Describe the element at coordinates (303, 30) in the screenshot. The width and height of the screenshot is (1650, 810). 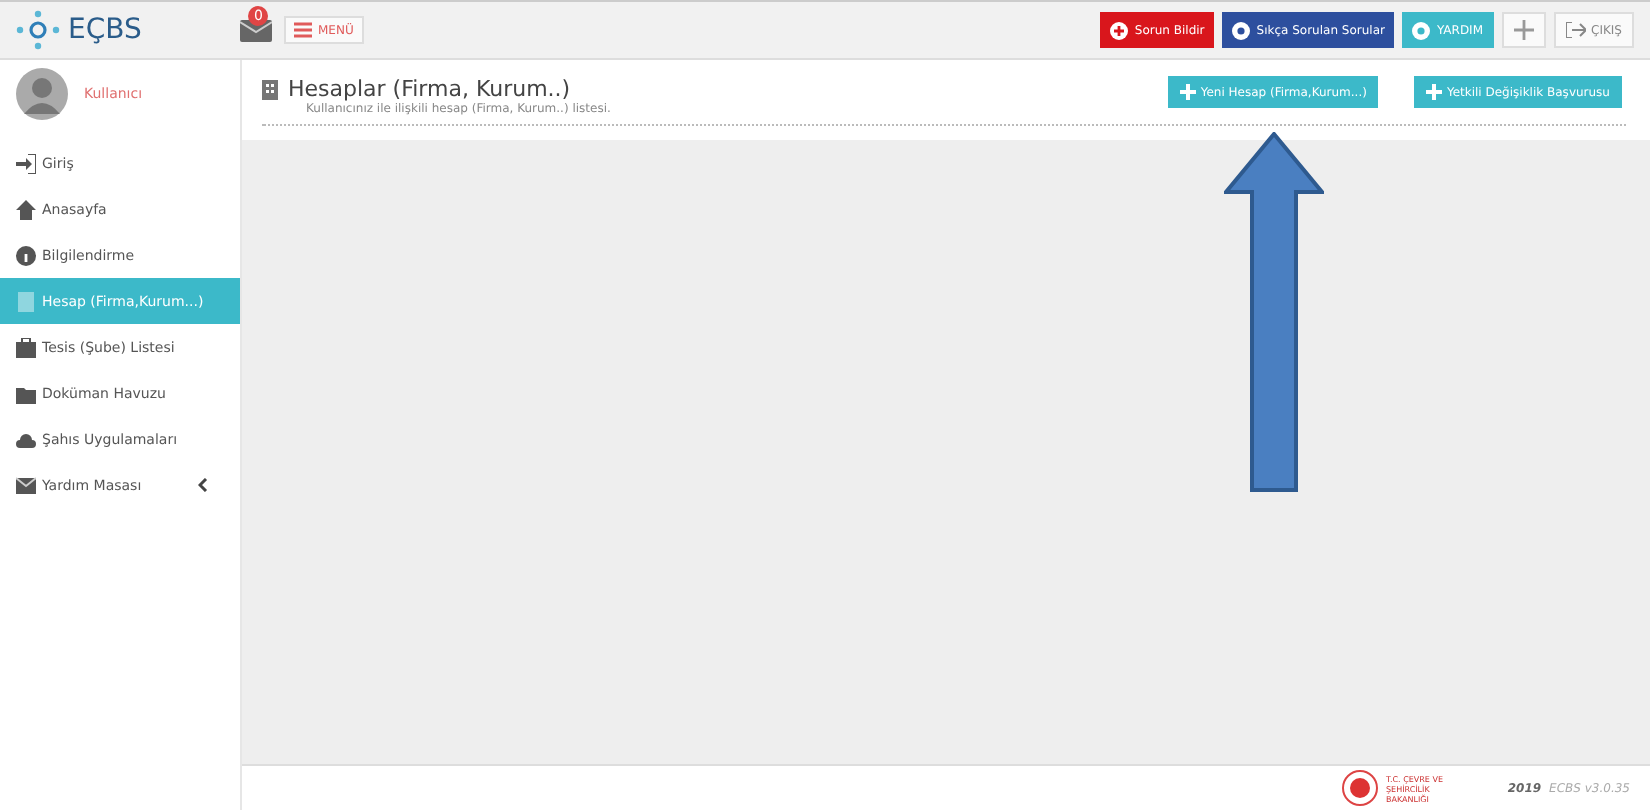
I see `menu-icon` at that location.